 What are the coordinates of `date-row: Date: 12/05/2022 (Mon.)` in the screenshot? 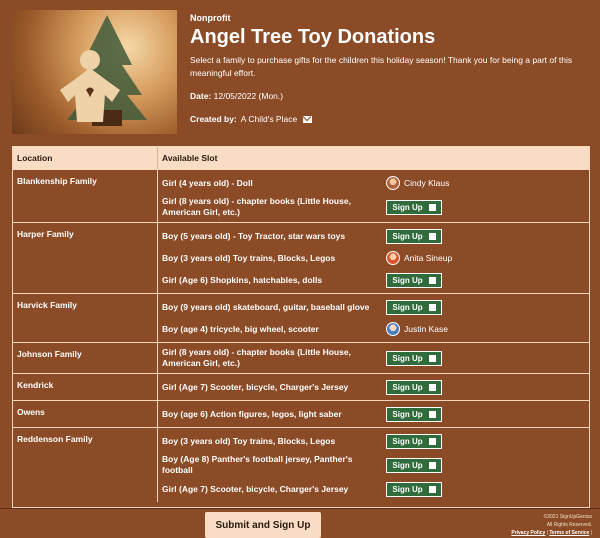 It's located at (236, 96).